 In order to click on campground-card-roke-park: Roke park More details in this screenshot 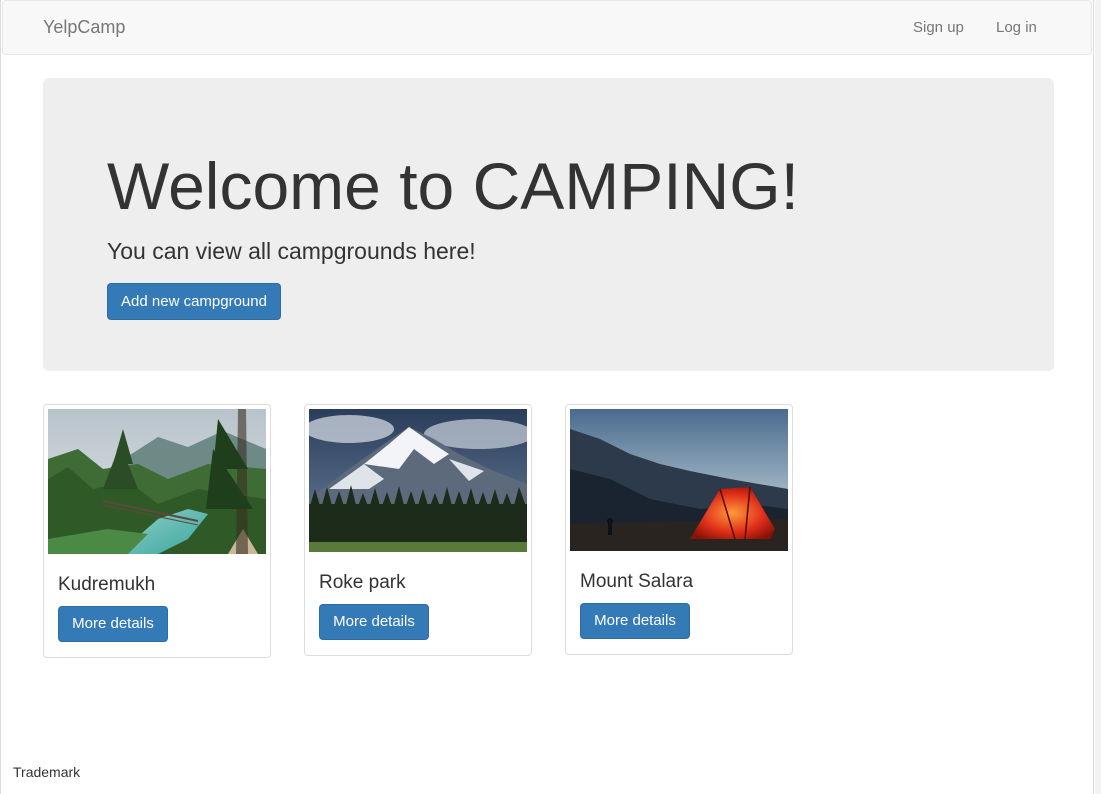, I will do `click(418, 530)`.